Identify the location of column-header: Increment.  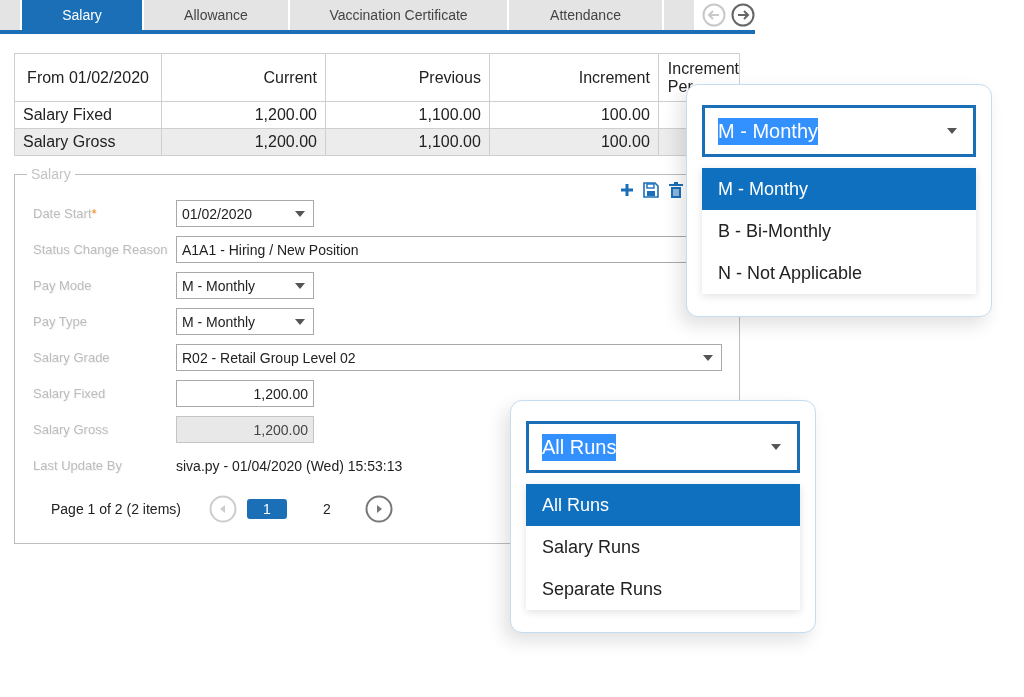
(574, 77).